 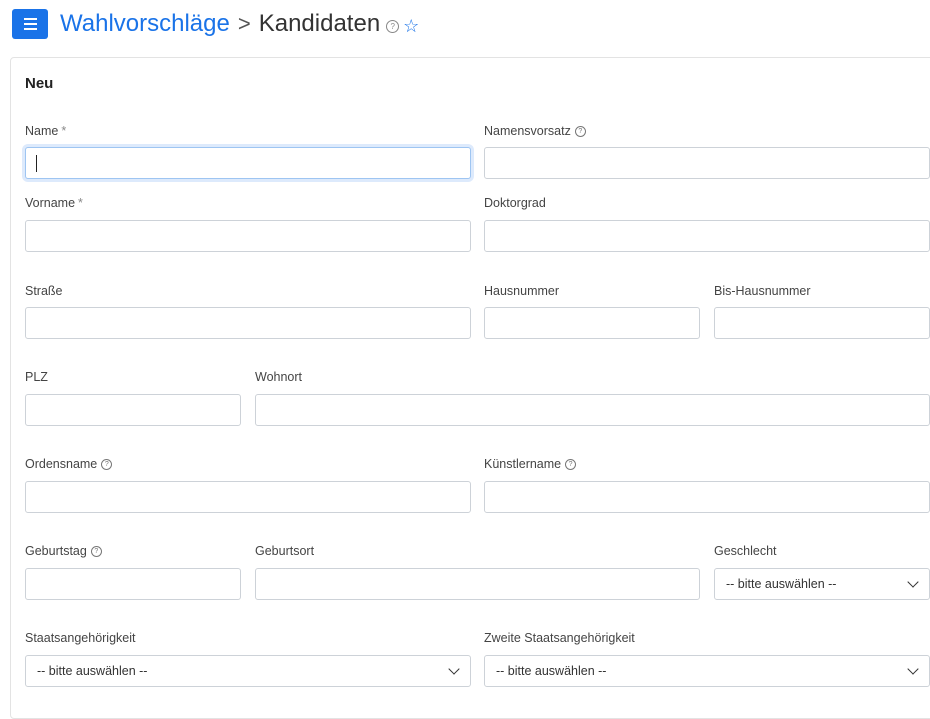 I want to click on name-label: Name *, so click(x=45, y=131).